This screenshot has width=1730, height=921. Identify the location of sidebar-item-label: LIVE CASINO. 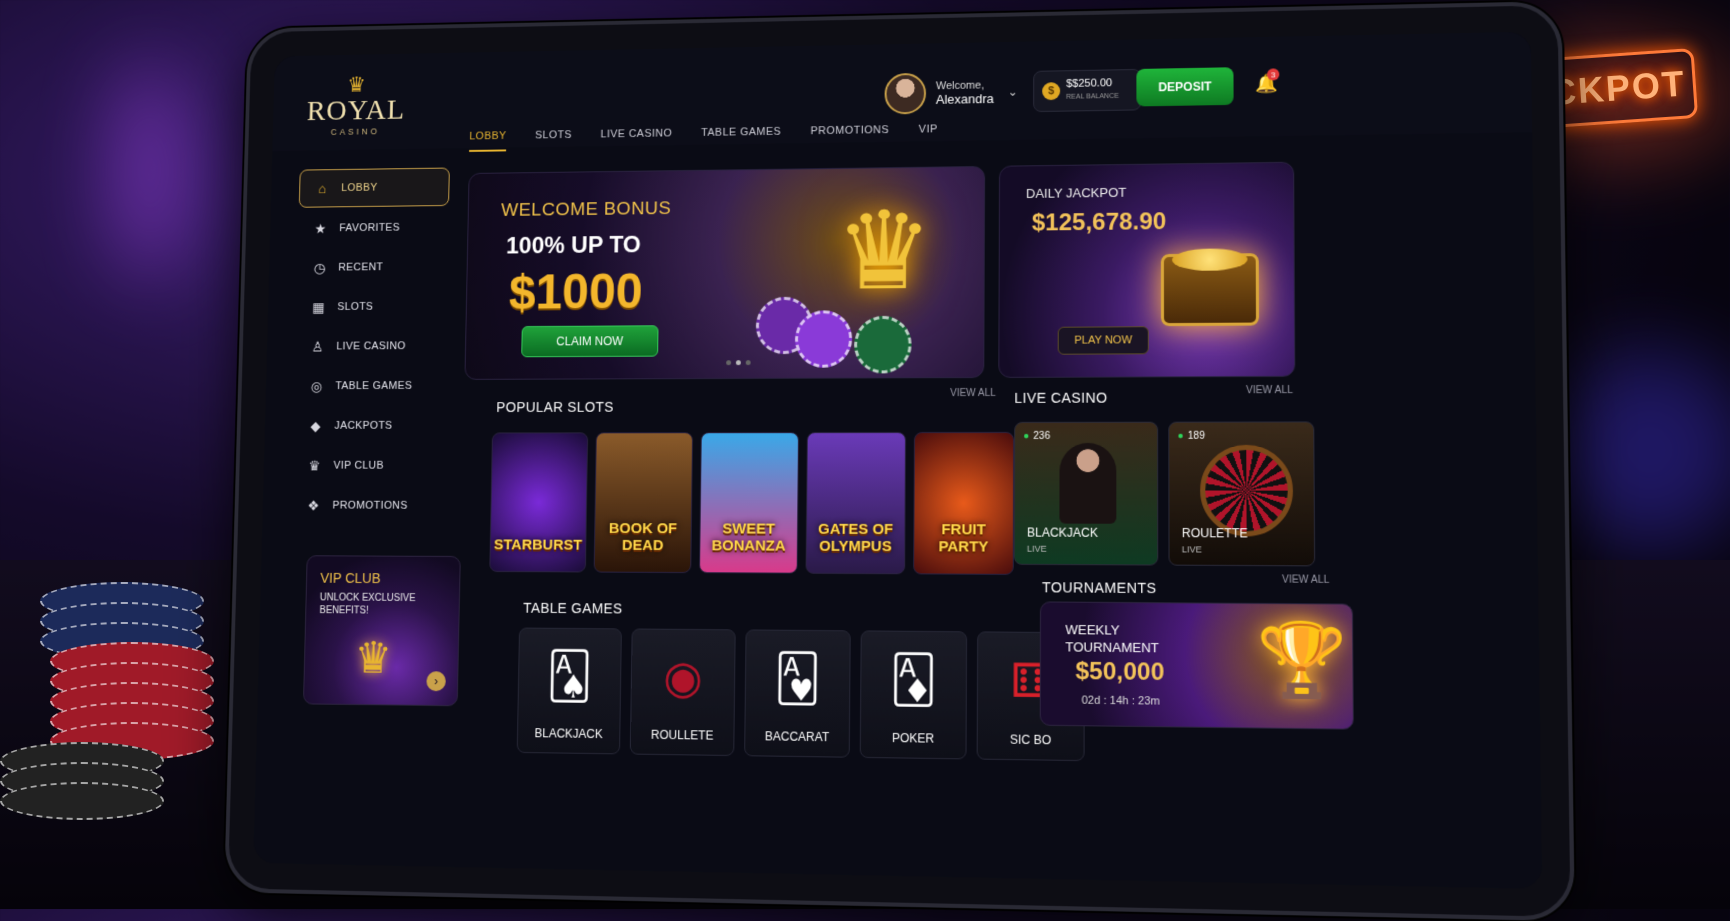
(371, 346).